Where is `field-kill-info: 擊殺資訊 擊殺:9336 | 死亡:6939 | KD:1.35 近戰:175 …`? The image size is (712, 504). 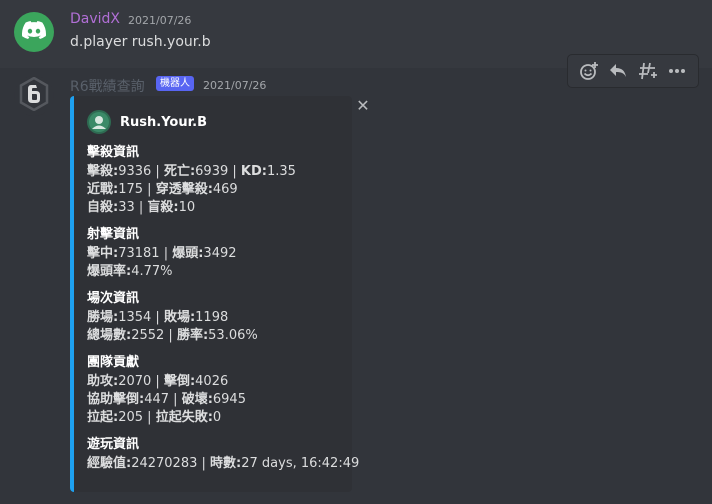
field-kill-info: 擊殺資訊 擊殺:9336 | 死亡:6939 | KD:1.35 近戰:175 … is located at coordinates (191, 180).